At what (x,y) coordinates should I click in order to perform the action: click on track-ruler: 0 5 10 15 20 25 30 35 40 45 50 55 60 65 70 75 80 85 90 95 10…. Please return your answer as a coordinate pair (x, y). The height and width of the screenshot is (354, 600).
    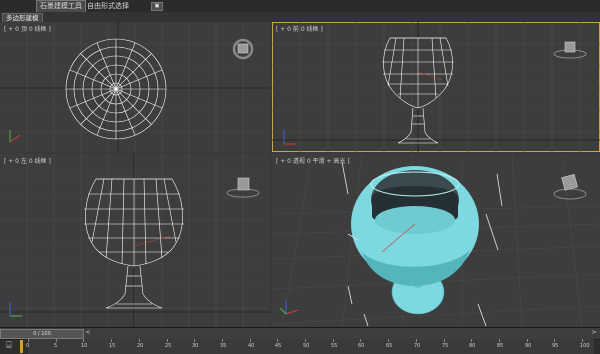
    Looking at the image, I should click on (310, 346).